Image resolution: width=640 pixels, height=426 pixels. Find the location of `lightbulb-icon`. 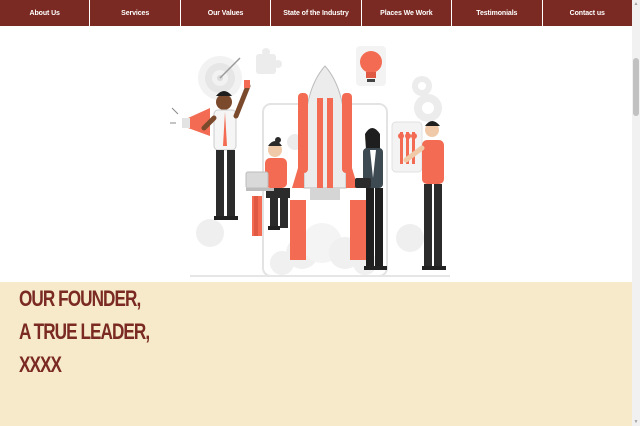

lightbulb-icon is located at coordinates (371, 66).